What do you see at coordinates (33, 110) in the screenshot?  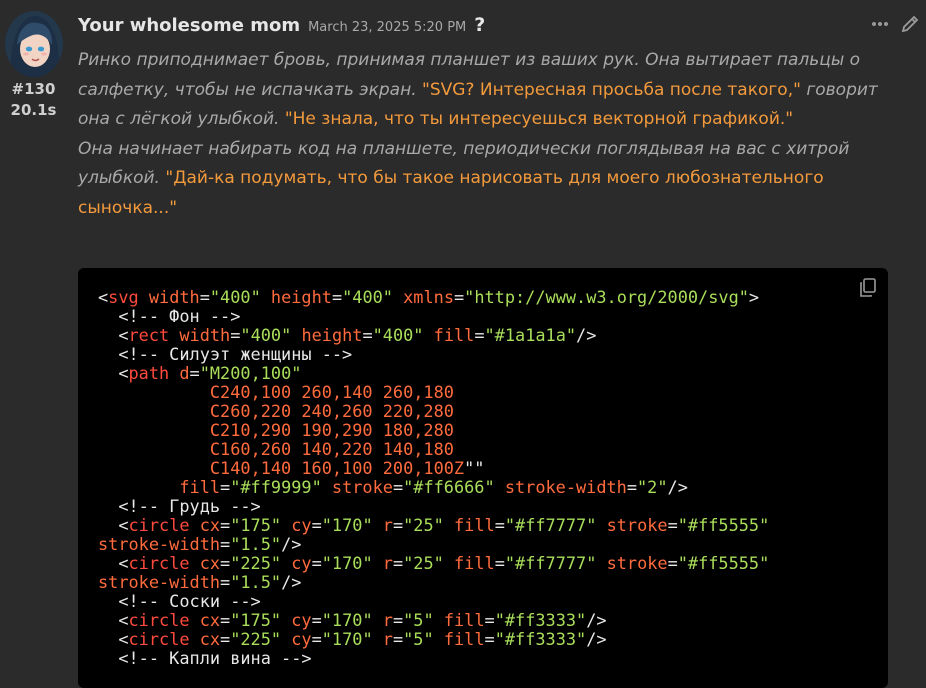 I see `post-duration: 20.1s` at bounding box center [33, 110].